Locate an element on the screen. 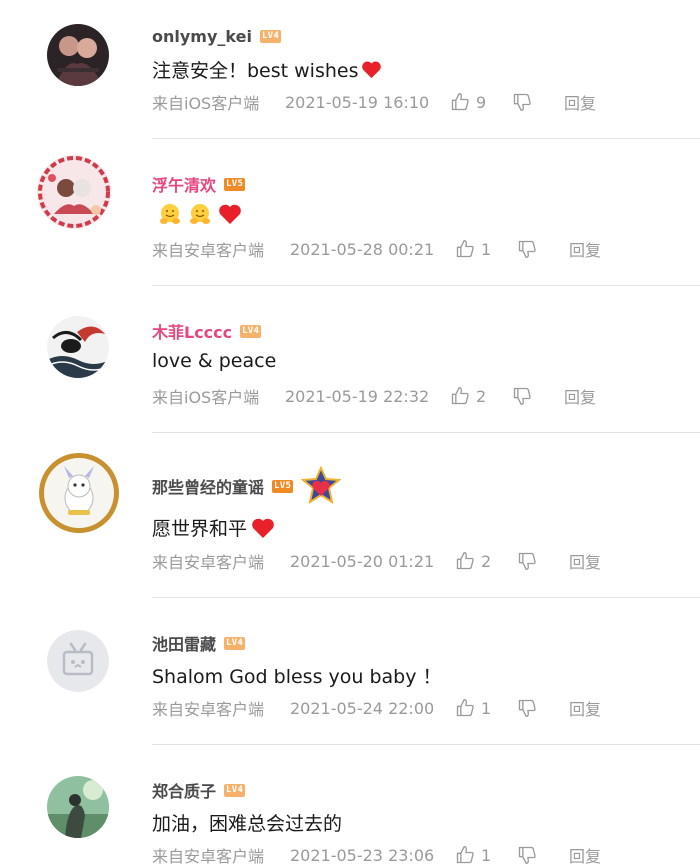  timestamp: 2021-05-19 16:10 is located at coordinates (357, 102).